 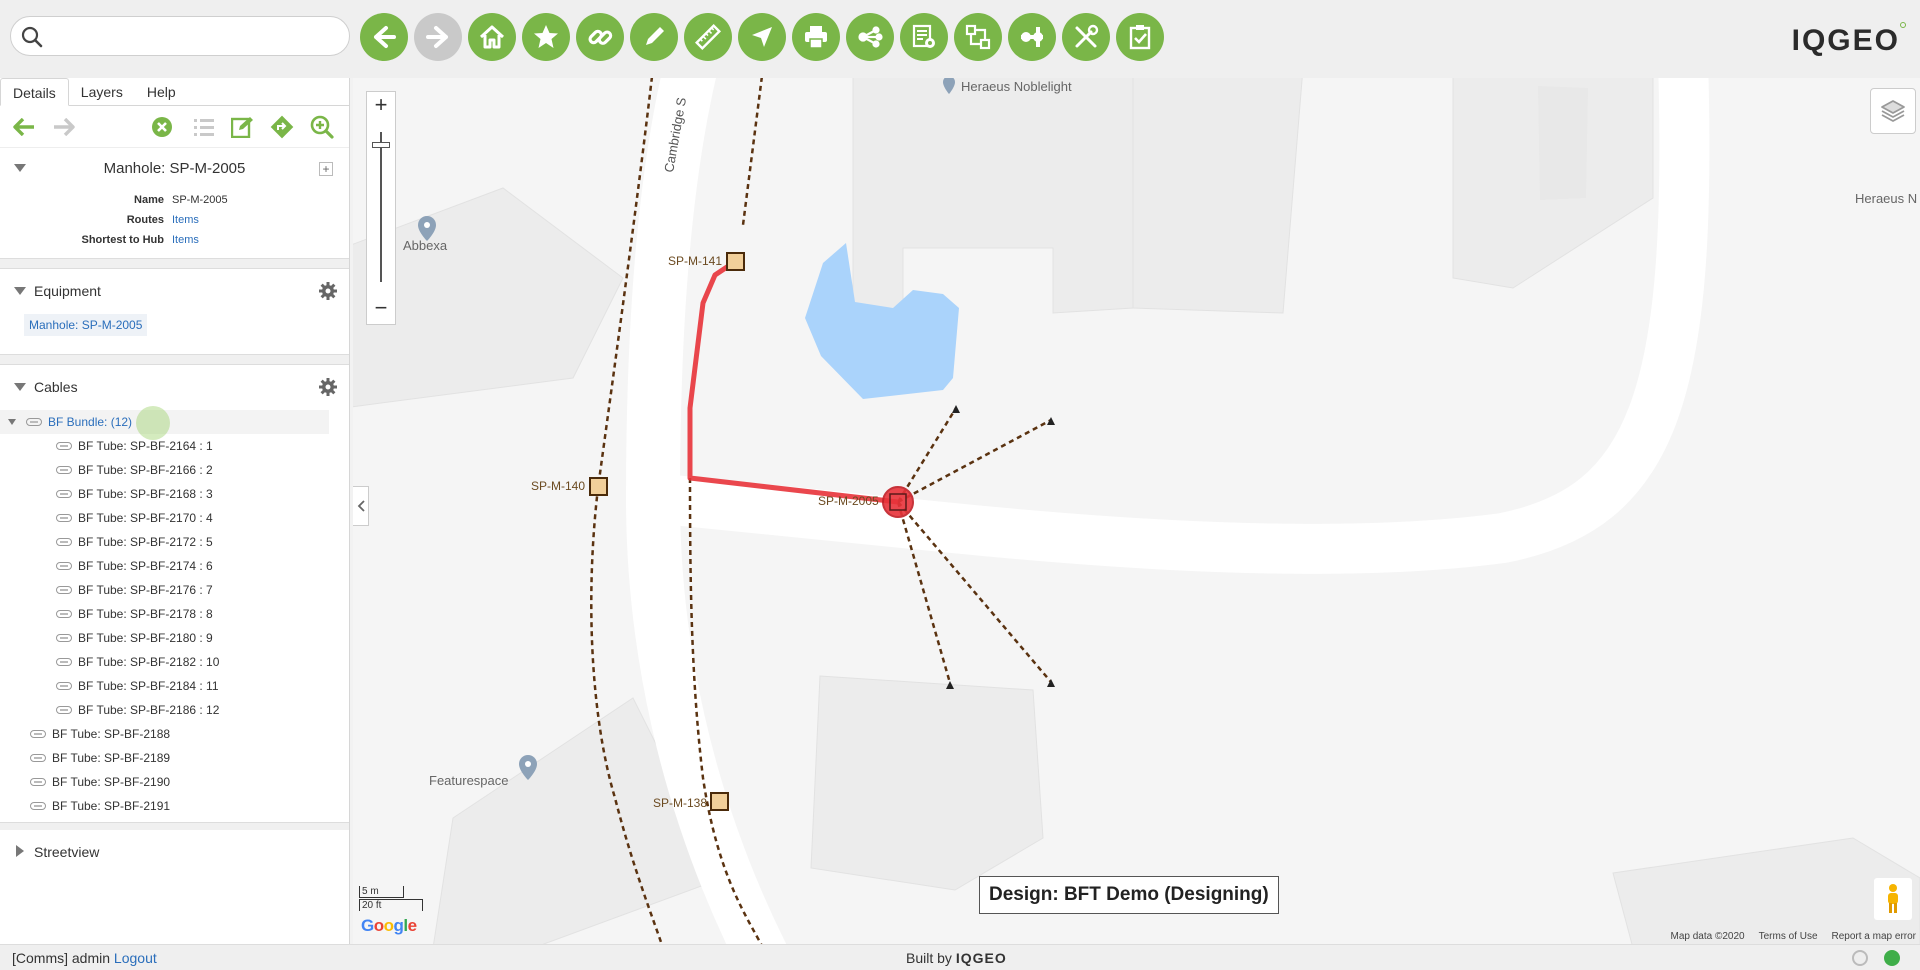 What do you see at coordinates (381, 207) in the screenshot?
I see `zoom-slider-rail` at bounding box center [381, 207].